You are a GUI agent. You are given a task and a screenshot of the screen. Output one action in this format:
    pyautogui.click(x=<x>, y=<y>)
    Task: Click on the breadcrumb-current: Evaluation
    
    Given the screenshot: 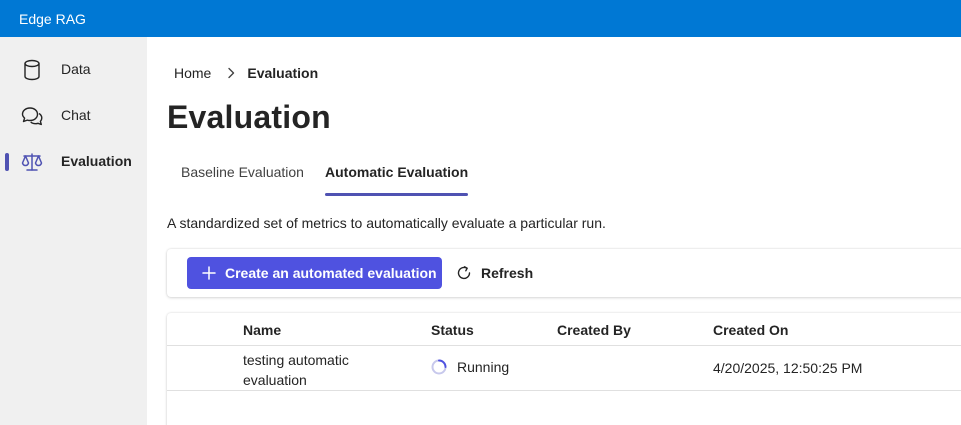 What is the action you would take?
    pyautogui.click(x=283, y=73)
    